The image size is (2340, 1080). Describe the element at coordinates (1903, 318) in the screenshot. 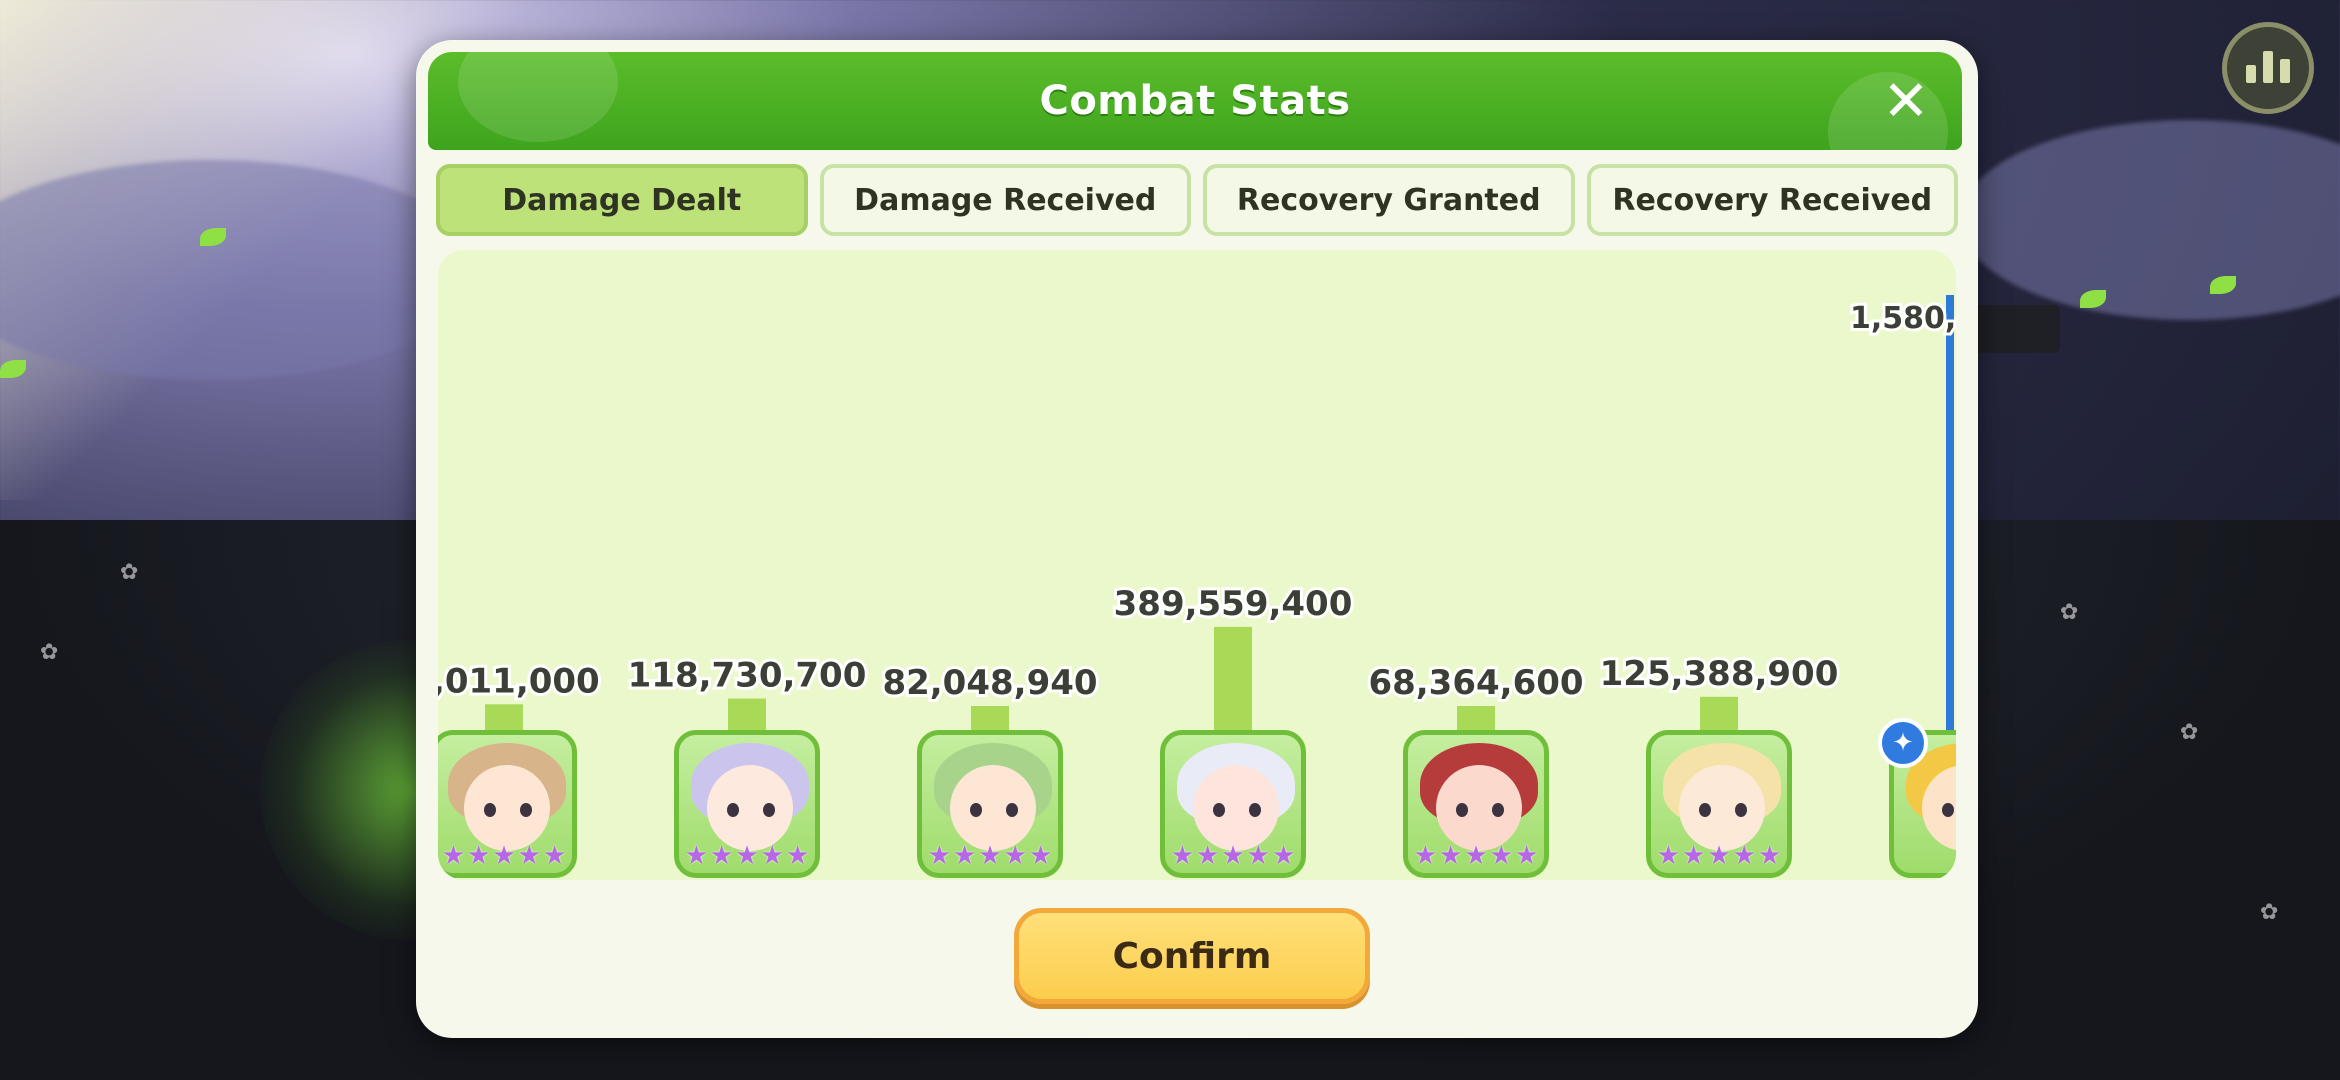

I see `value-label: 1,580,4` at that location.